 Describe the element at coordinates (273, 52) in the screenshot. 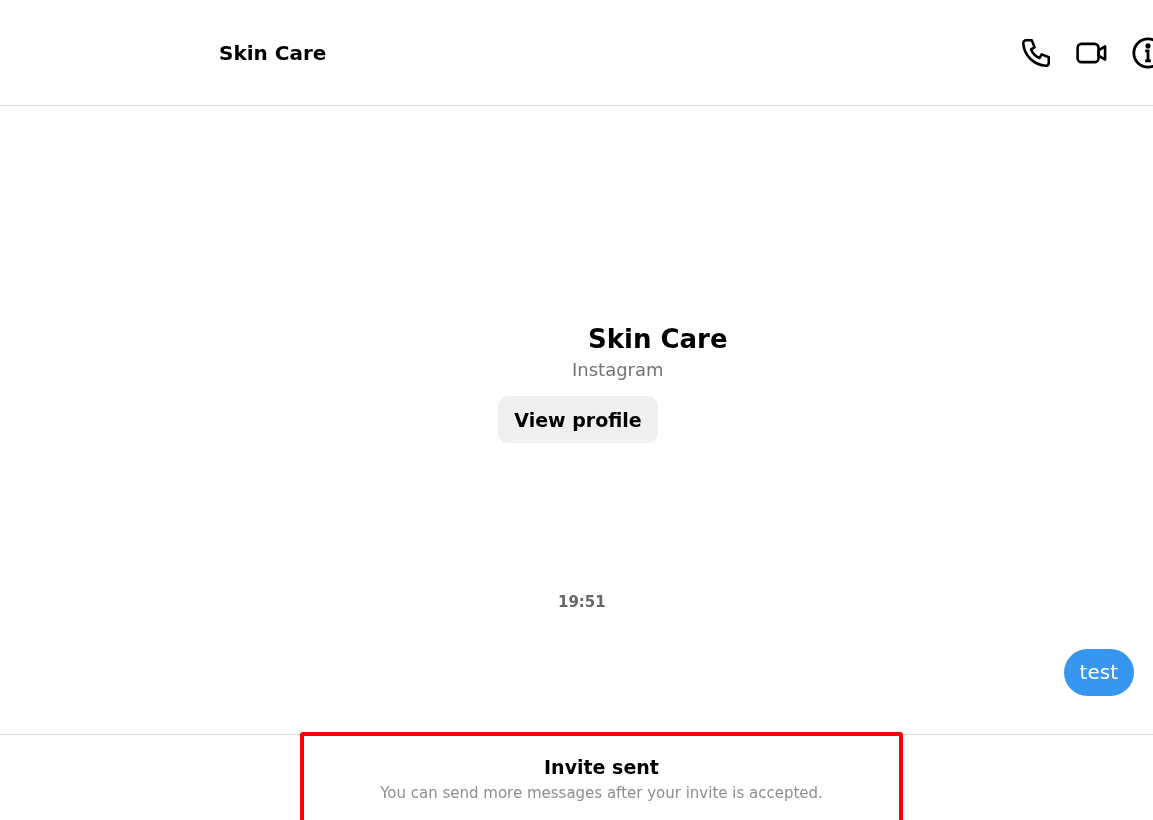

I see `chat-title: Skin Care` at that location.